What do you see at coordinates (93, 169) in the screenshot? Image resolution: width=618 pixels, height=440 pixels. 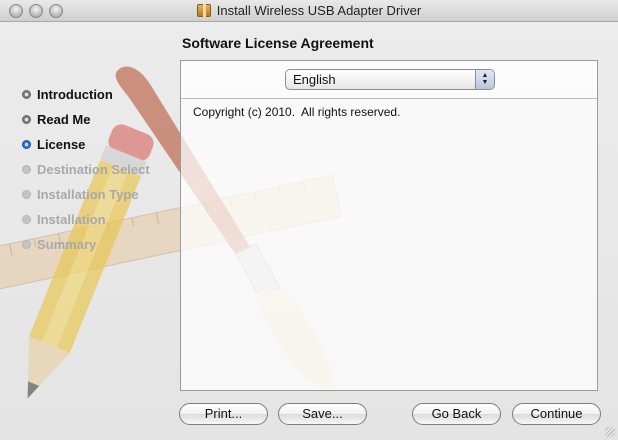 I see `step-label: Destination Select` at bounding box center [93, 169].